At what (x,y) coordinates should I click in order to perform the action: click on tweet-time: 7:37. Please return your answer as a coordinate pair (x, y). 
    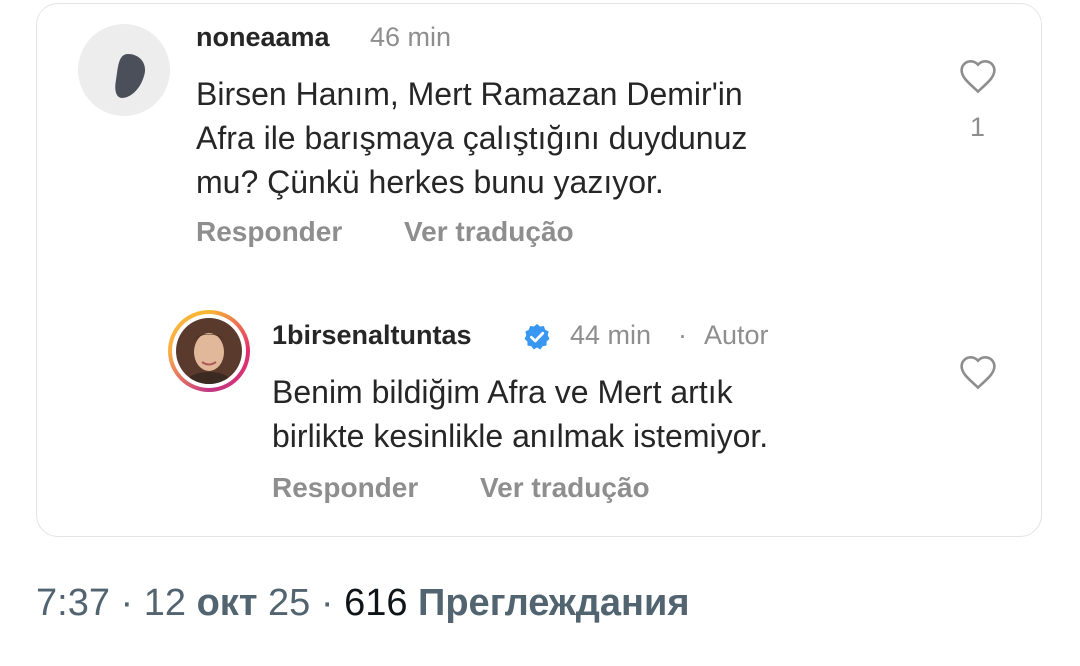
    Looking at the image, I should click on (73, 603).